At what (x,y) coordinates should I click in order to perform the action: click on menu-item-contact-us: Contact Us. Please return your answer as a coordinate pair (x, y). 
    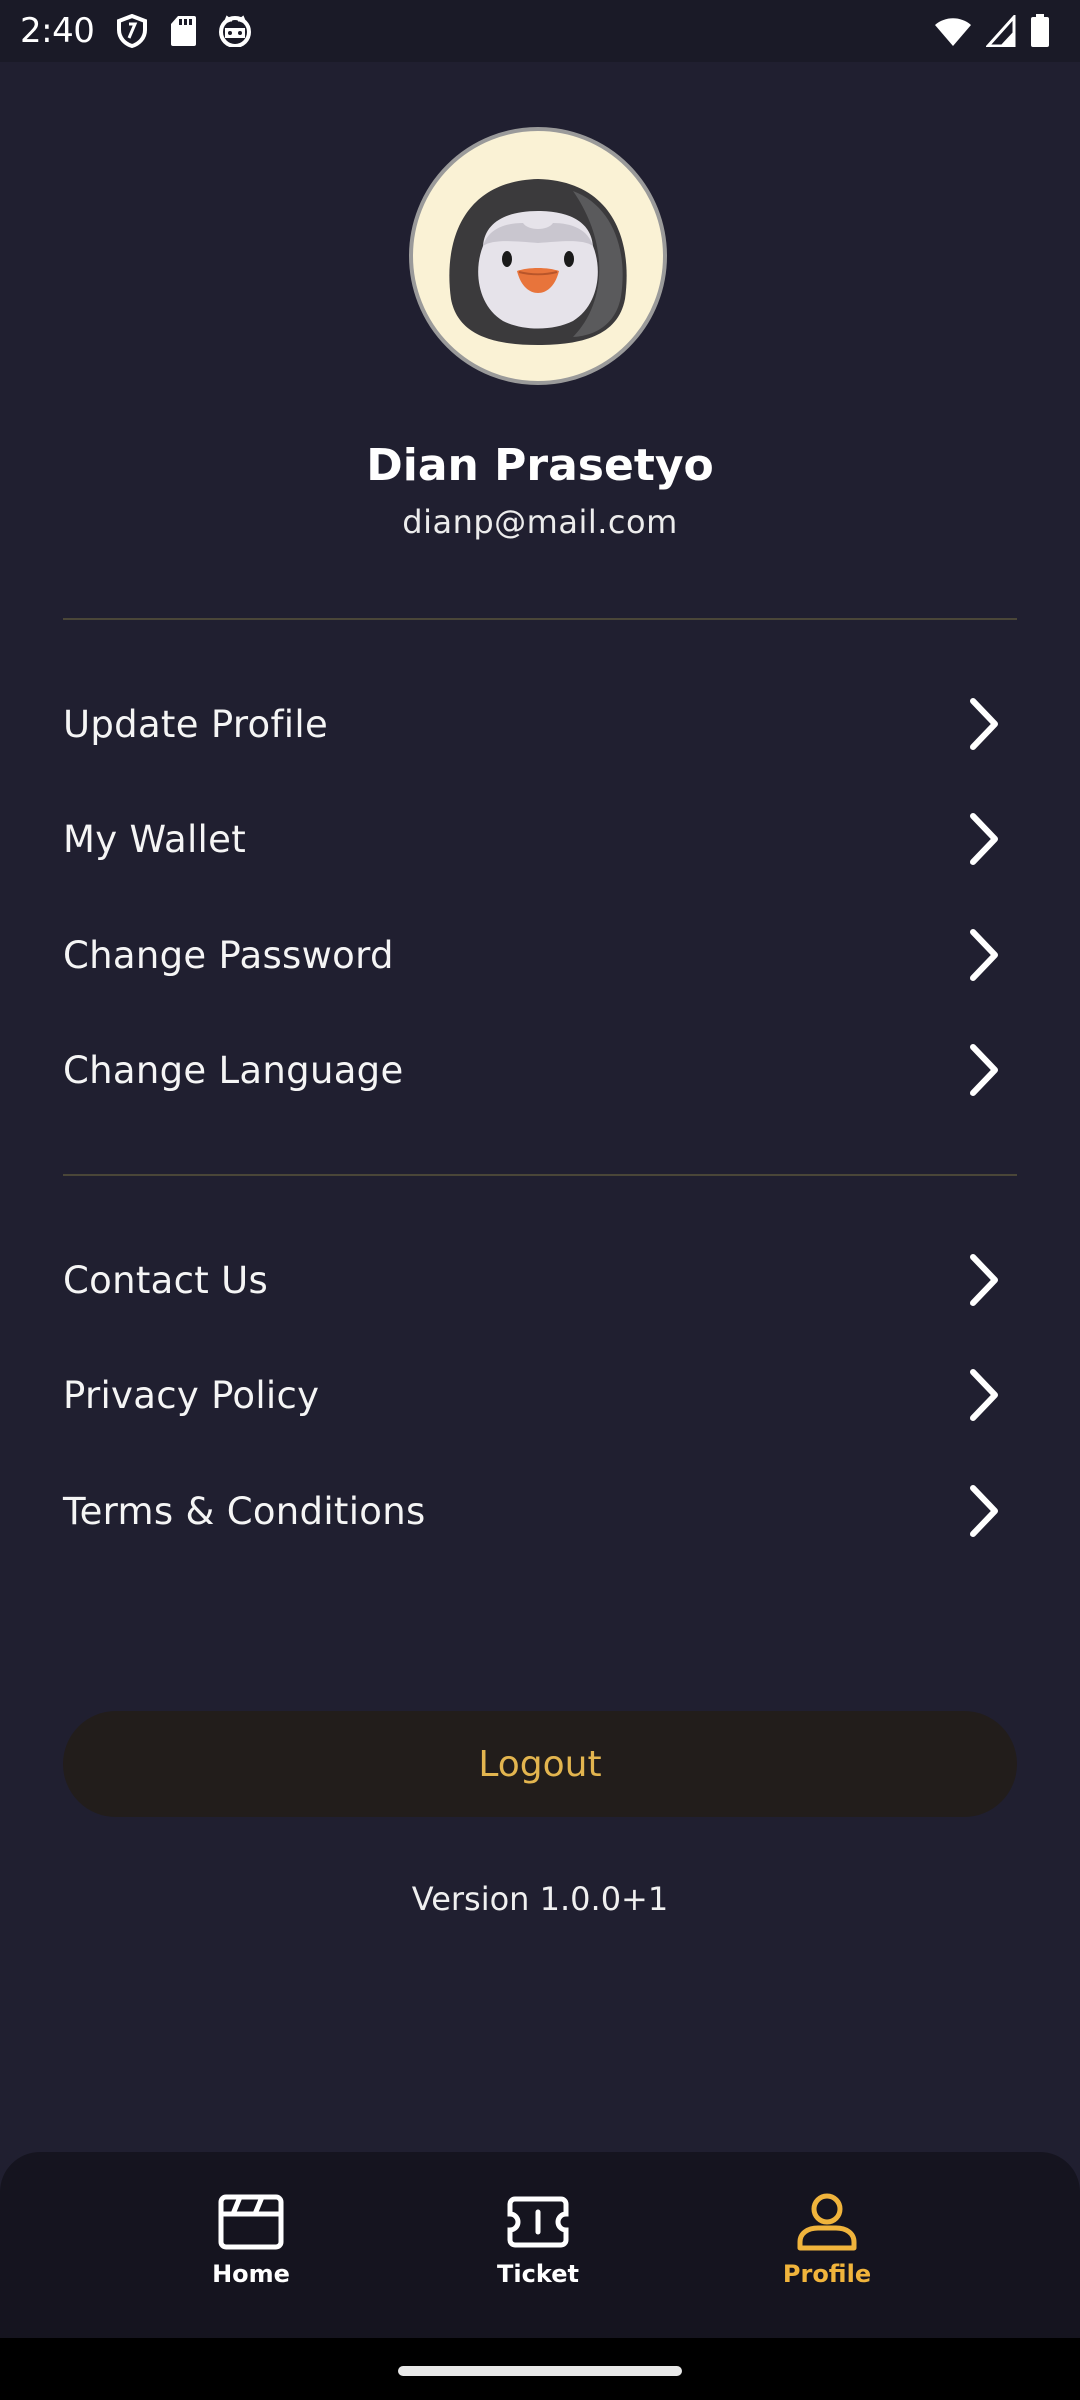
    Looking at the image, I should click on (540, 1280).